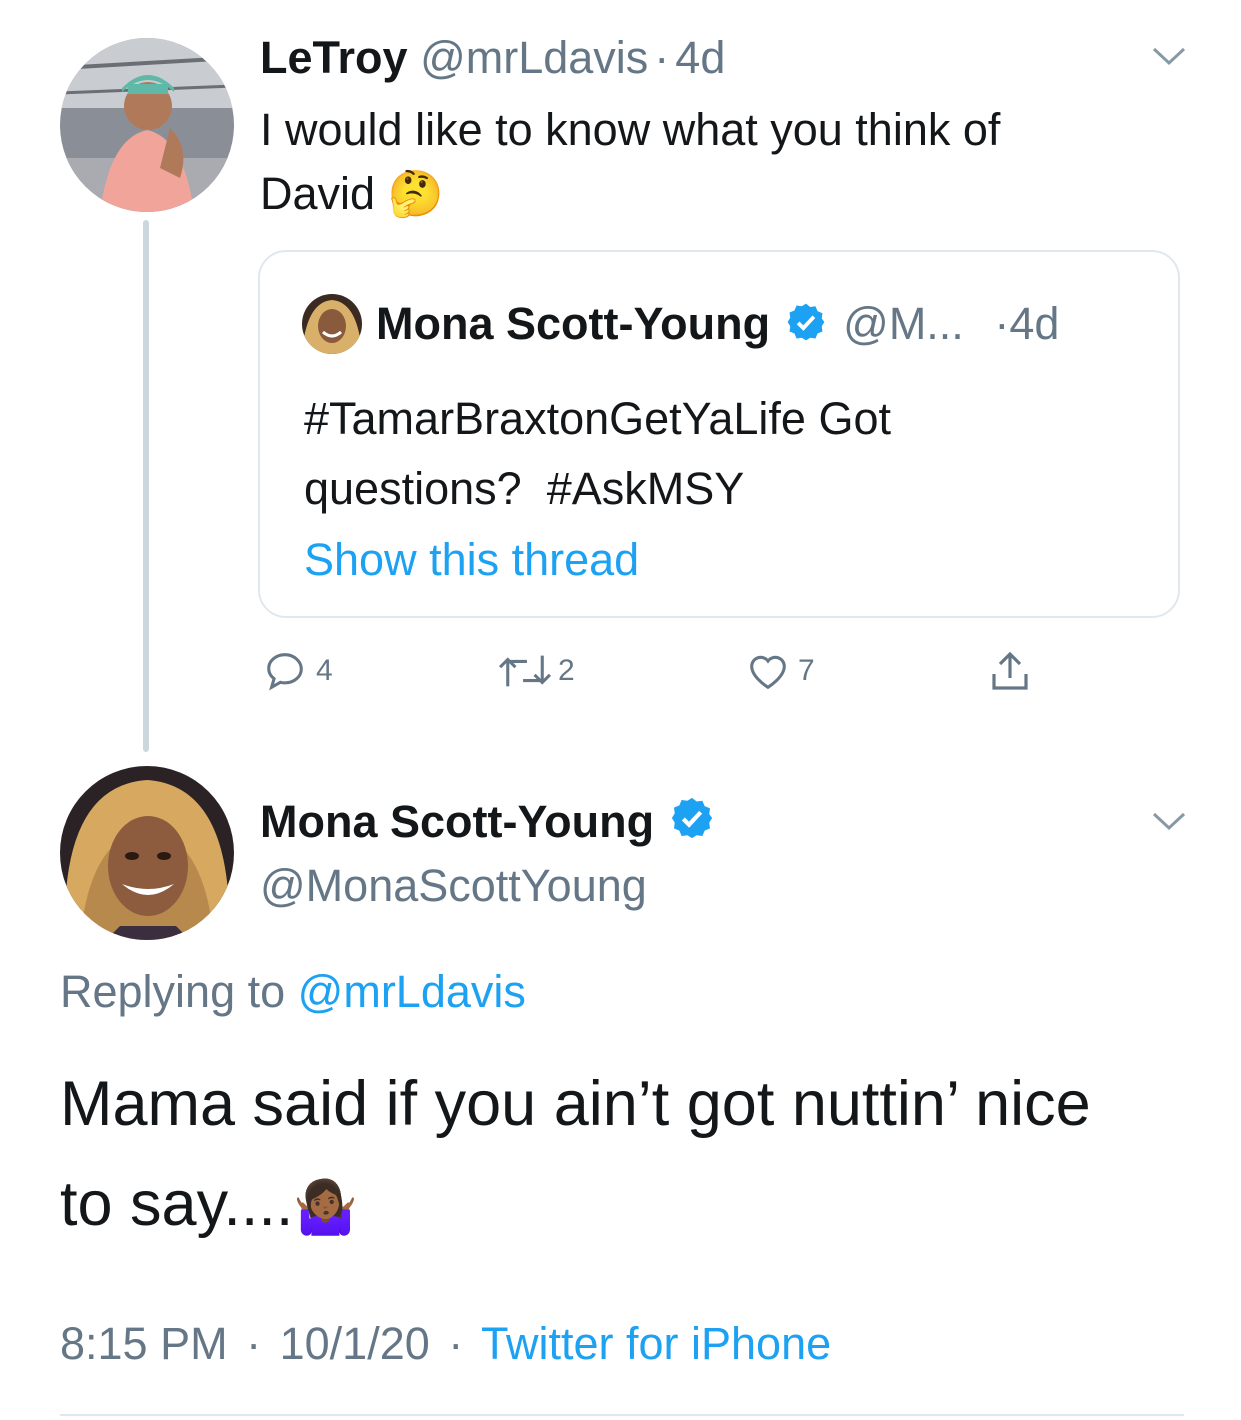 This screenshot has height=1420, width=1241. Describe the element at coordinates (332, 324) in the screenshot. I see `quoted-author-avatar` at that location.